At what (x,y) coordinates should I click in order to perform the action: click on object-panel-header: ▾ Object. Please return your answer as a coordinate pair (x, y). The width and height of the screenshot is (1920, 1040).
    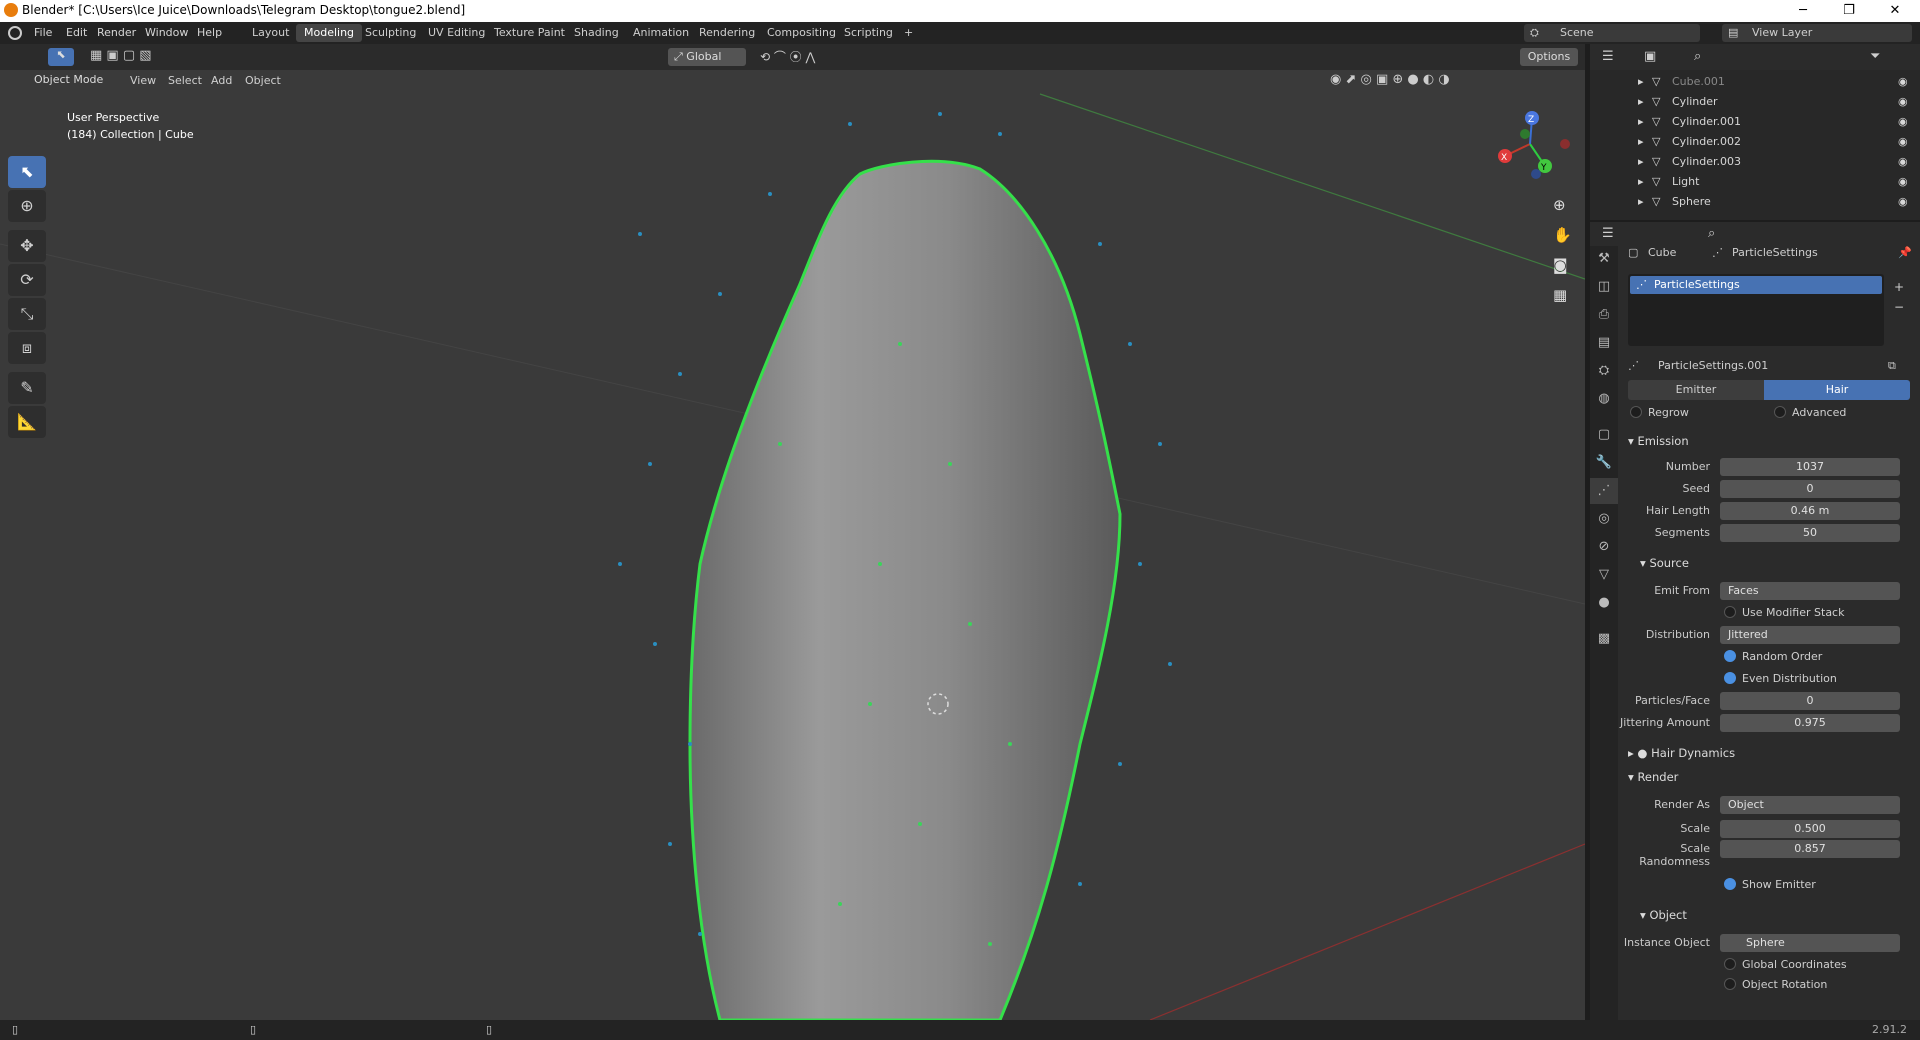
    Looking at the image, I should click on (1663, 915).